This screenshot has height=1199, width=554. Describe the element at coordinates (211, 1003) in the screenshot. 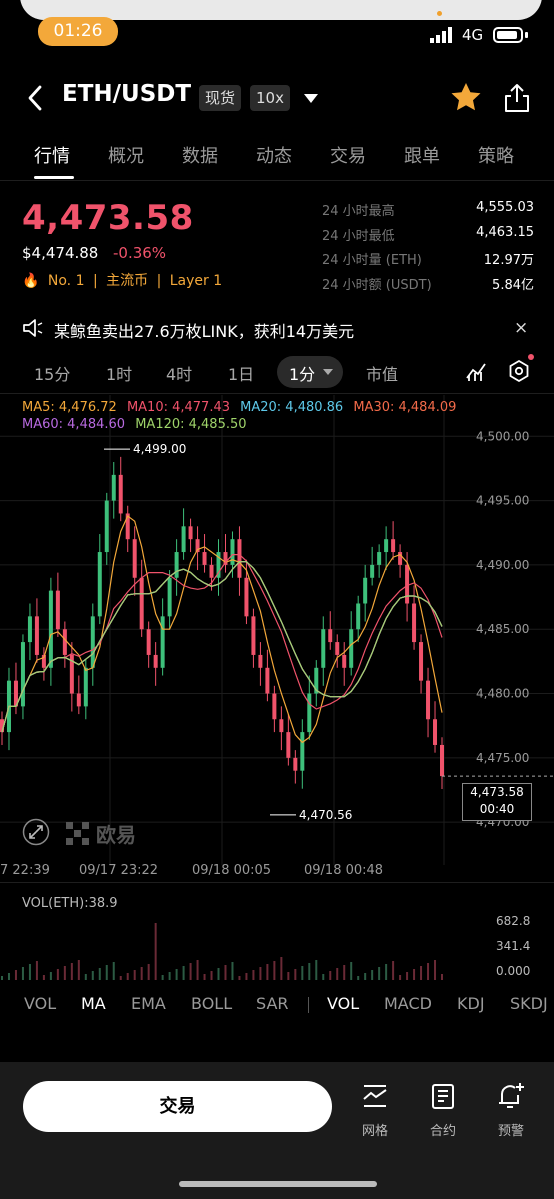

I see `main-ind-boll: BOLL` at that location.